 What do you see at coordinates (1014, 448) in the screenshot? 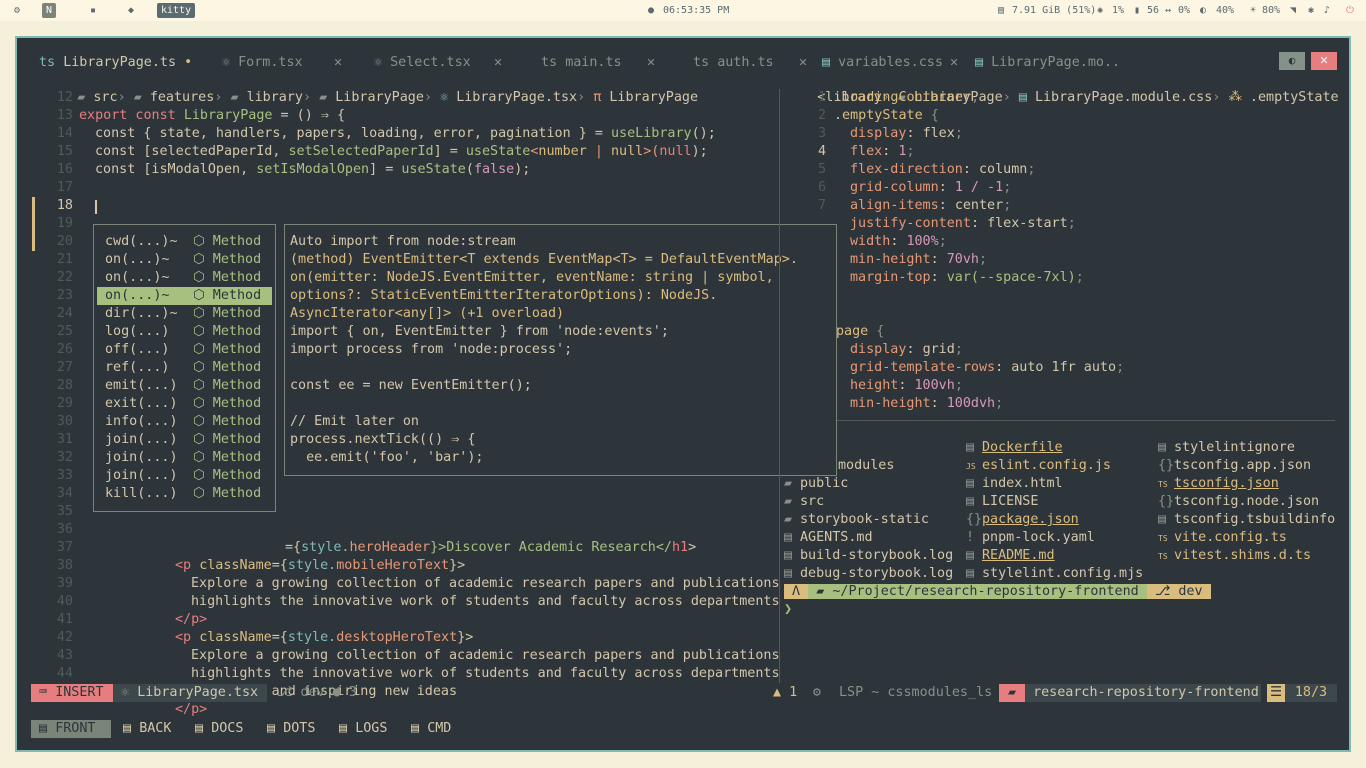
I see `file-entry: ▤ Dockerfile` at bounding box center [1014, 448].